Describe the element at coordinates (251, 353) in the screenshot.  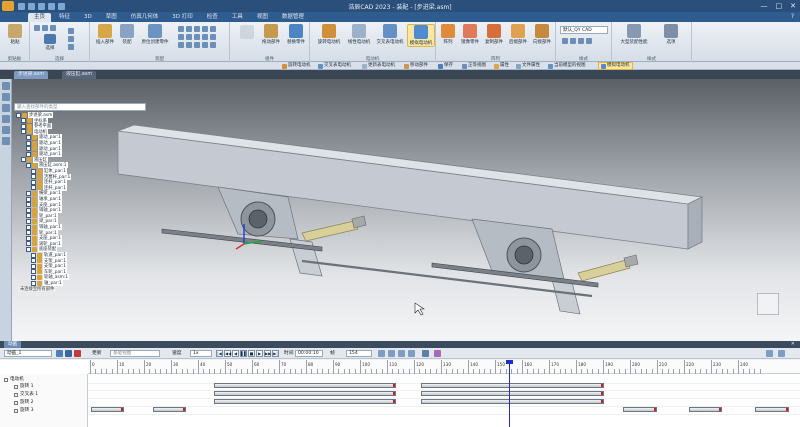
I see `stop-button: ■` at that location.